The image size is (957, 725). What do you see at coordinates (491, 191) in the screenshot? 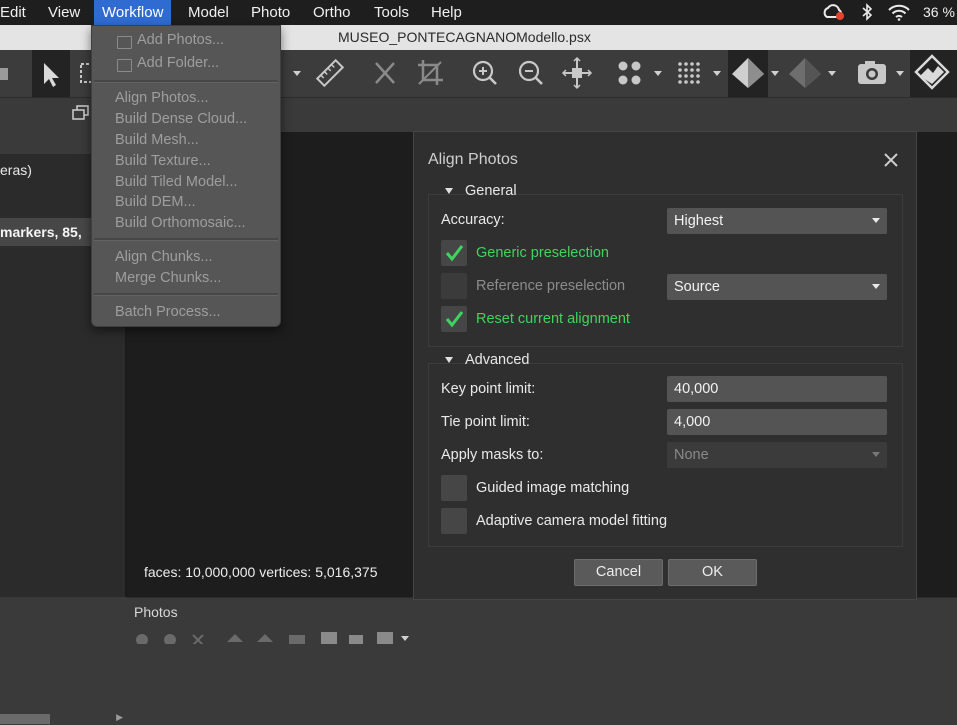
I see `general-heading: General` at bounding box center [491, 191].